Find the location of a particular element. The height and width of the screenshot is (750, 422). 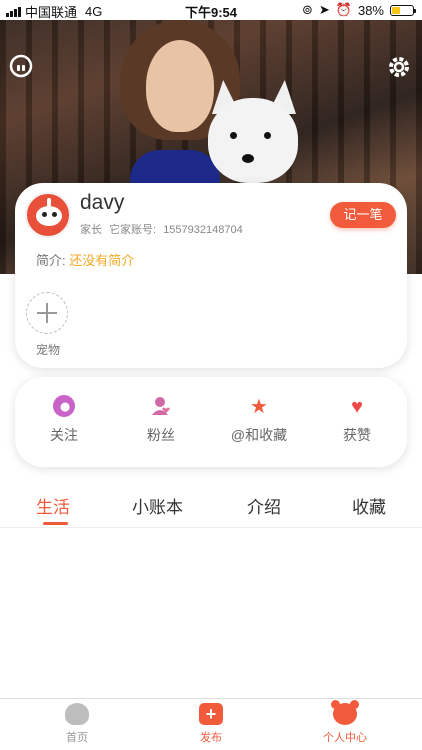

nav-home: 首页 is located at coordinates (77, 724).